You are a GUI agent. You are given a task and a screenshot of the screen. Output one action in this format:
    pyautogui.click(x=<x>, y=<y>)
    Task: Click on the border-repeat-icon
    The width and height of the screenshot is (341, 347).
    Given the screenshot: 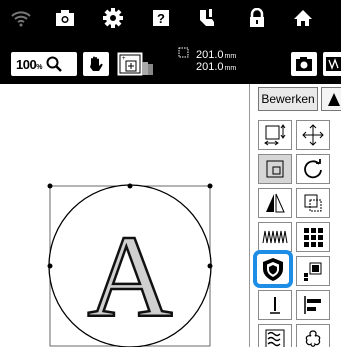 What is the action you would take?
    pyautogui.click(x=313, y=271)
    